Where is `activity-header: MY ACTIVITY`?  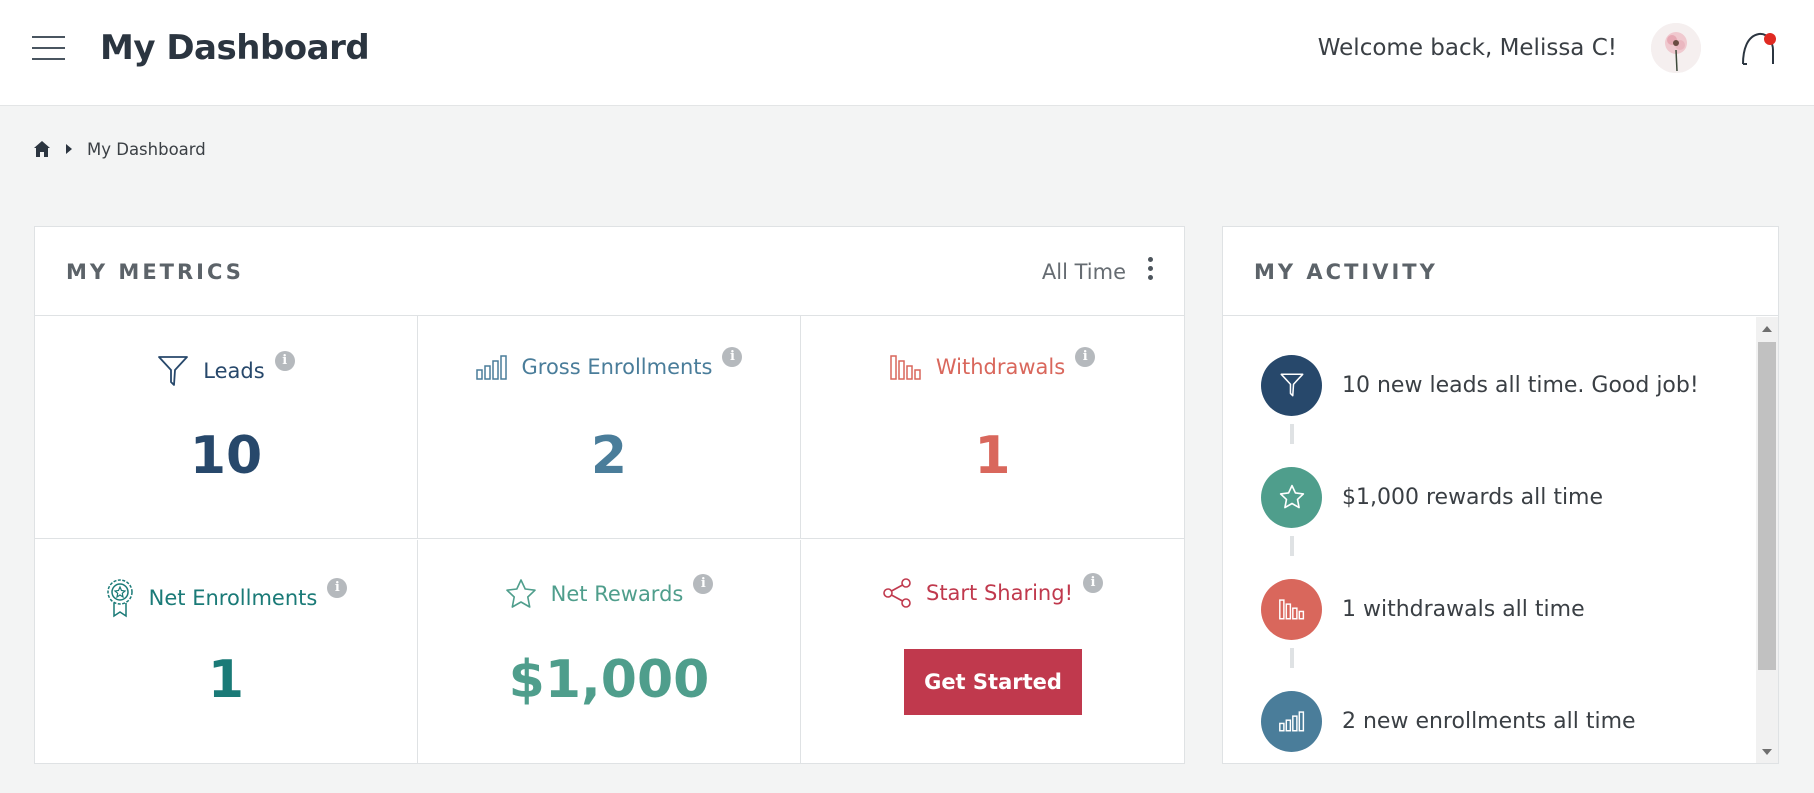
activity-header: MY ACTIVITY is located at coordinates (1500, 271).